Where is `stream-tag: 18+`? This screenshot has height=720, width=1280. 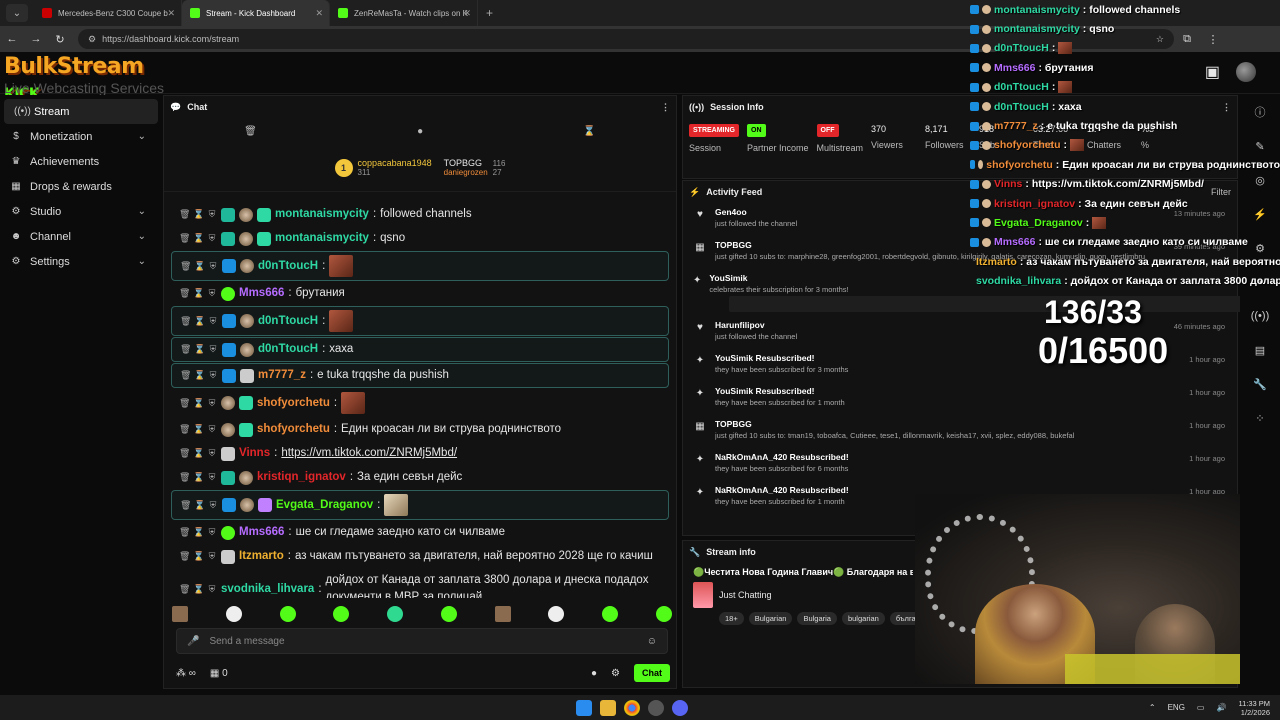 stream-tag: 18+ is located at coordinates (731, 618).